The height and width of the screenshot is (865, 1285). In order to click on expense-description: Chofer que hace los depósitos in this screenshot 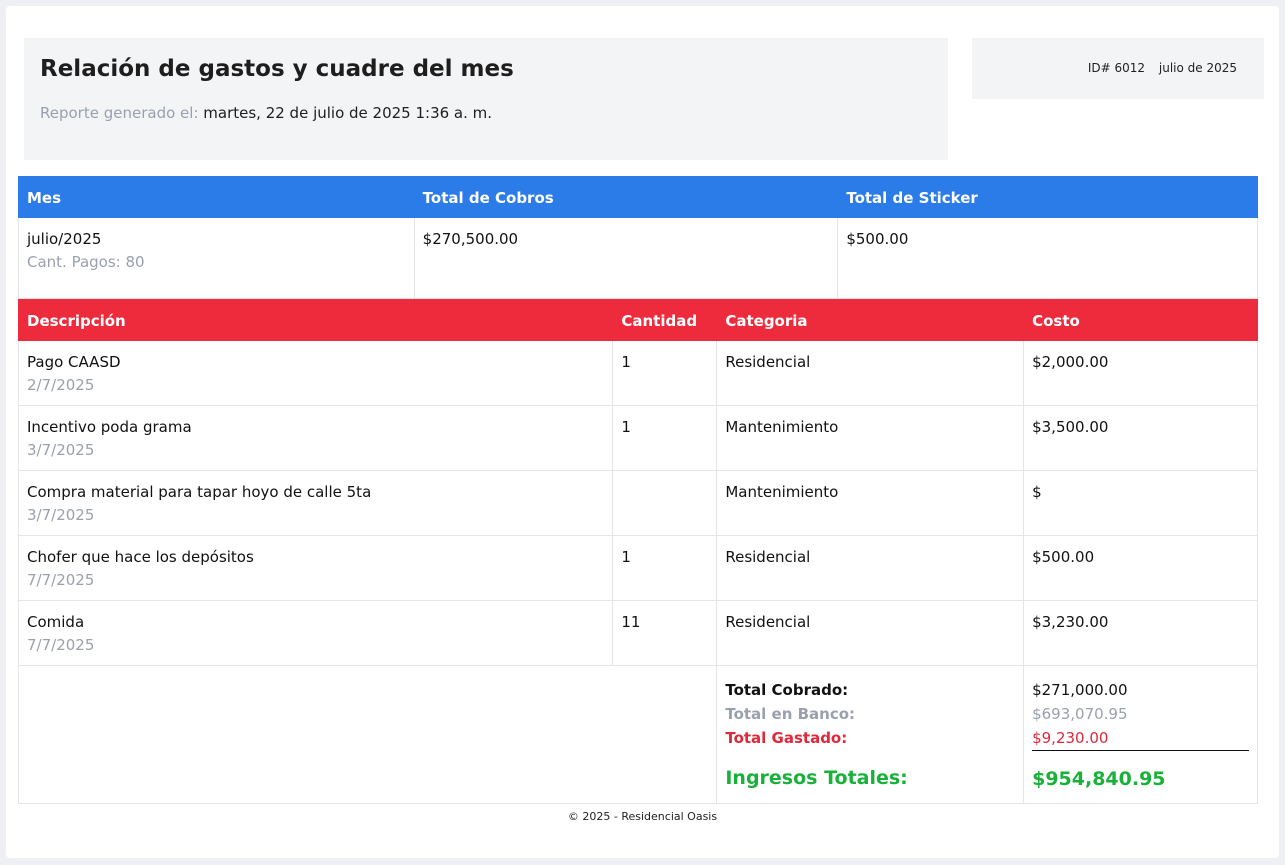, I will do `click(140, 557)`.